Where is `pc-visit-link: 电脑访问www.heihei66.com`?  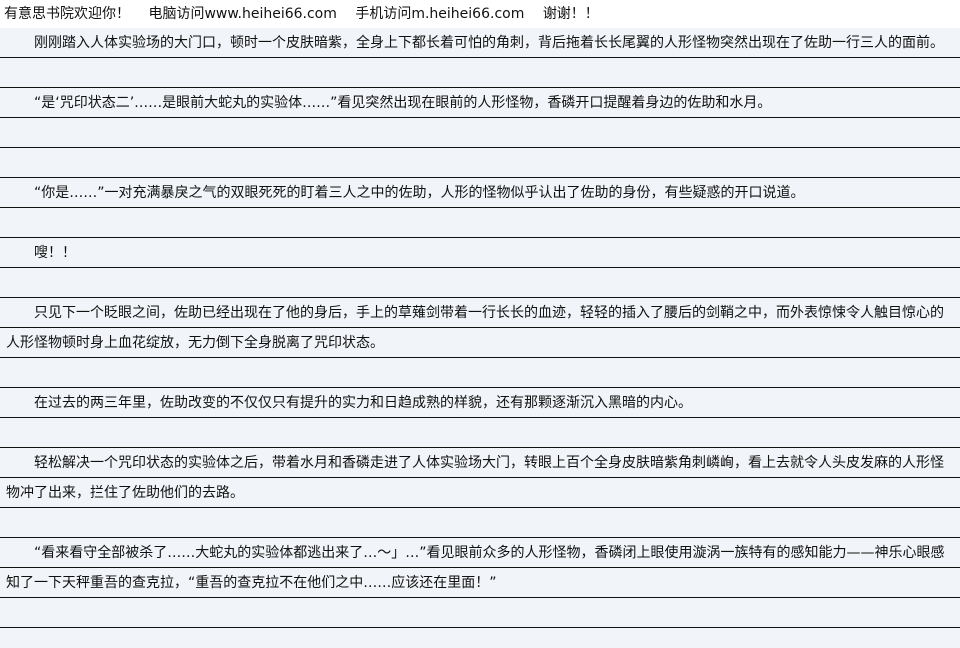 pc-visit-link: 电脑访问www.heihei66.com is located at coordinates (242, 14).